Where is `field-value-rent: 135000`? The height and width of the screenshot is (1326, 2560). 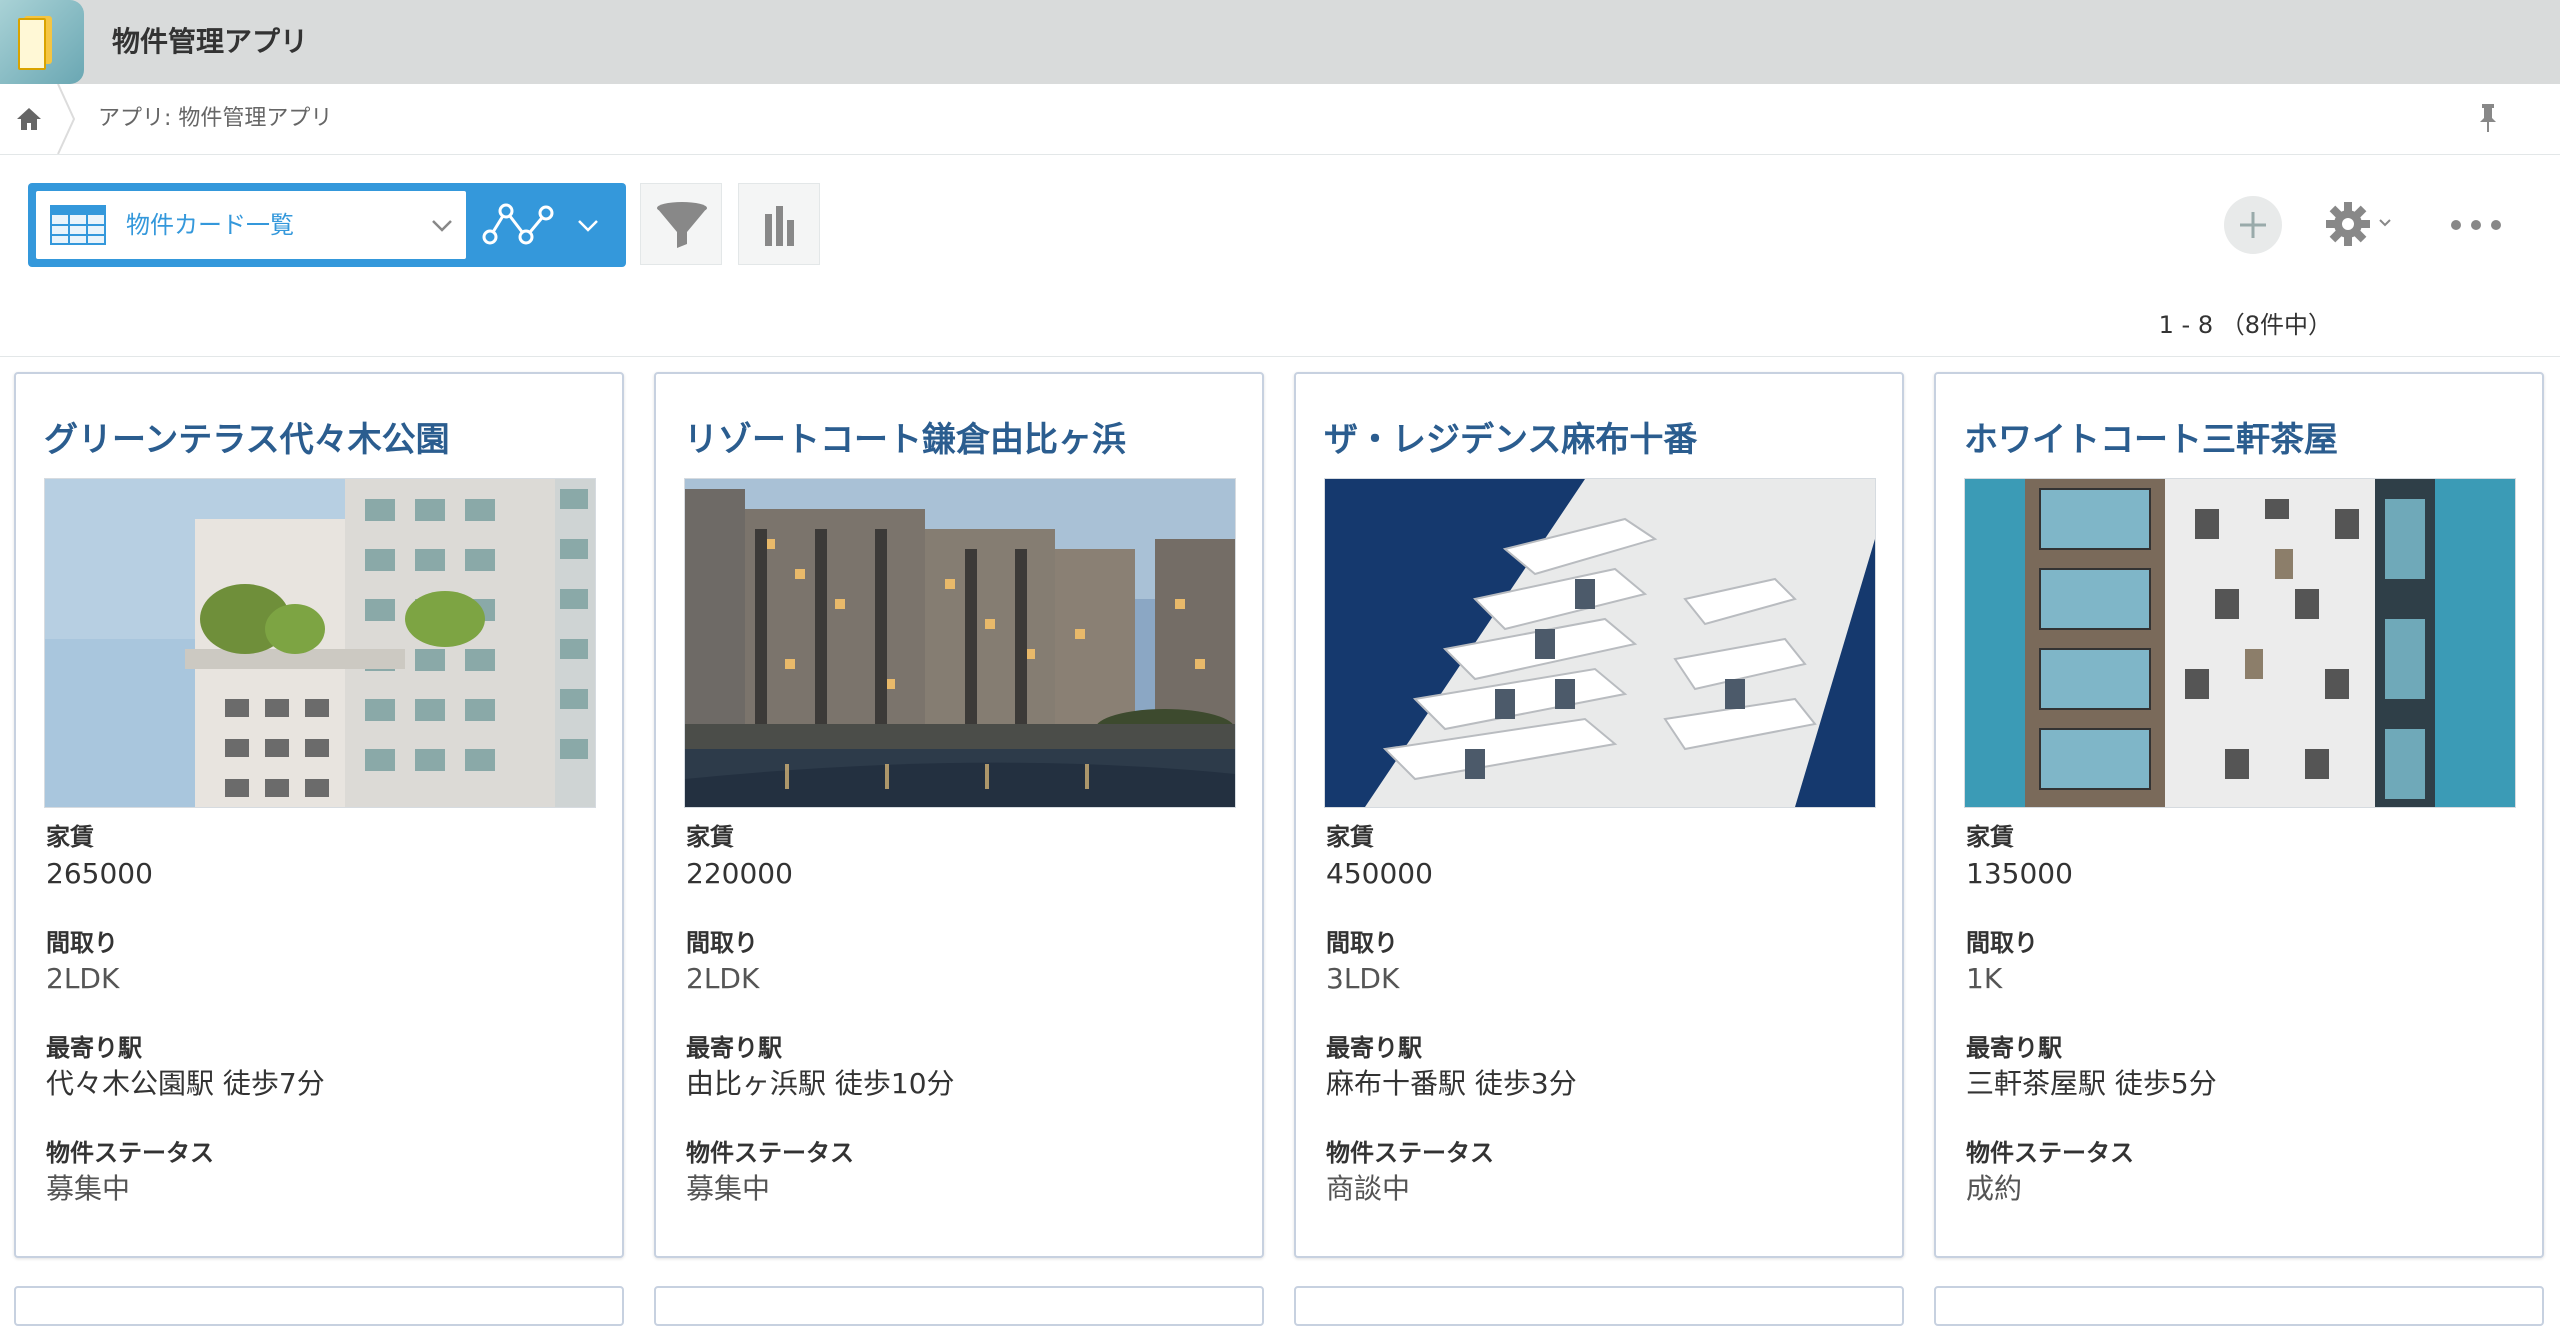 field-value-rent: 135000 is located at coordinates (2019, 873).